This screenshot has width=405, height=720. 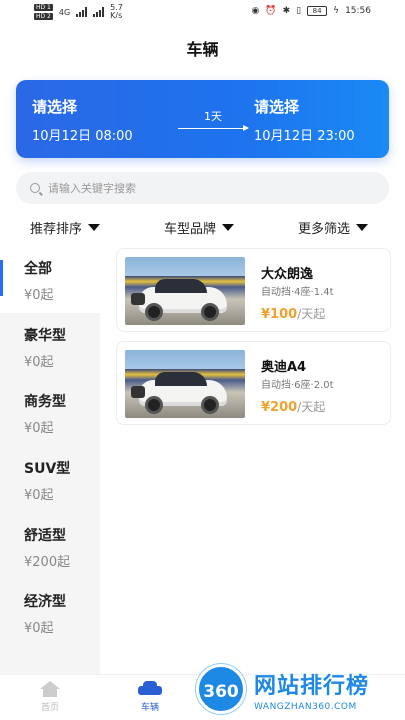 I want to click on sim-indicators: HD 1 HD 2, so click(x=43, y=12).